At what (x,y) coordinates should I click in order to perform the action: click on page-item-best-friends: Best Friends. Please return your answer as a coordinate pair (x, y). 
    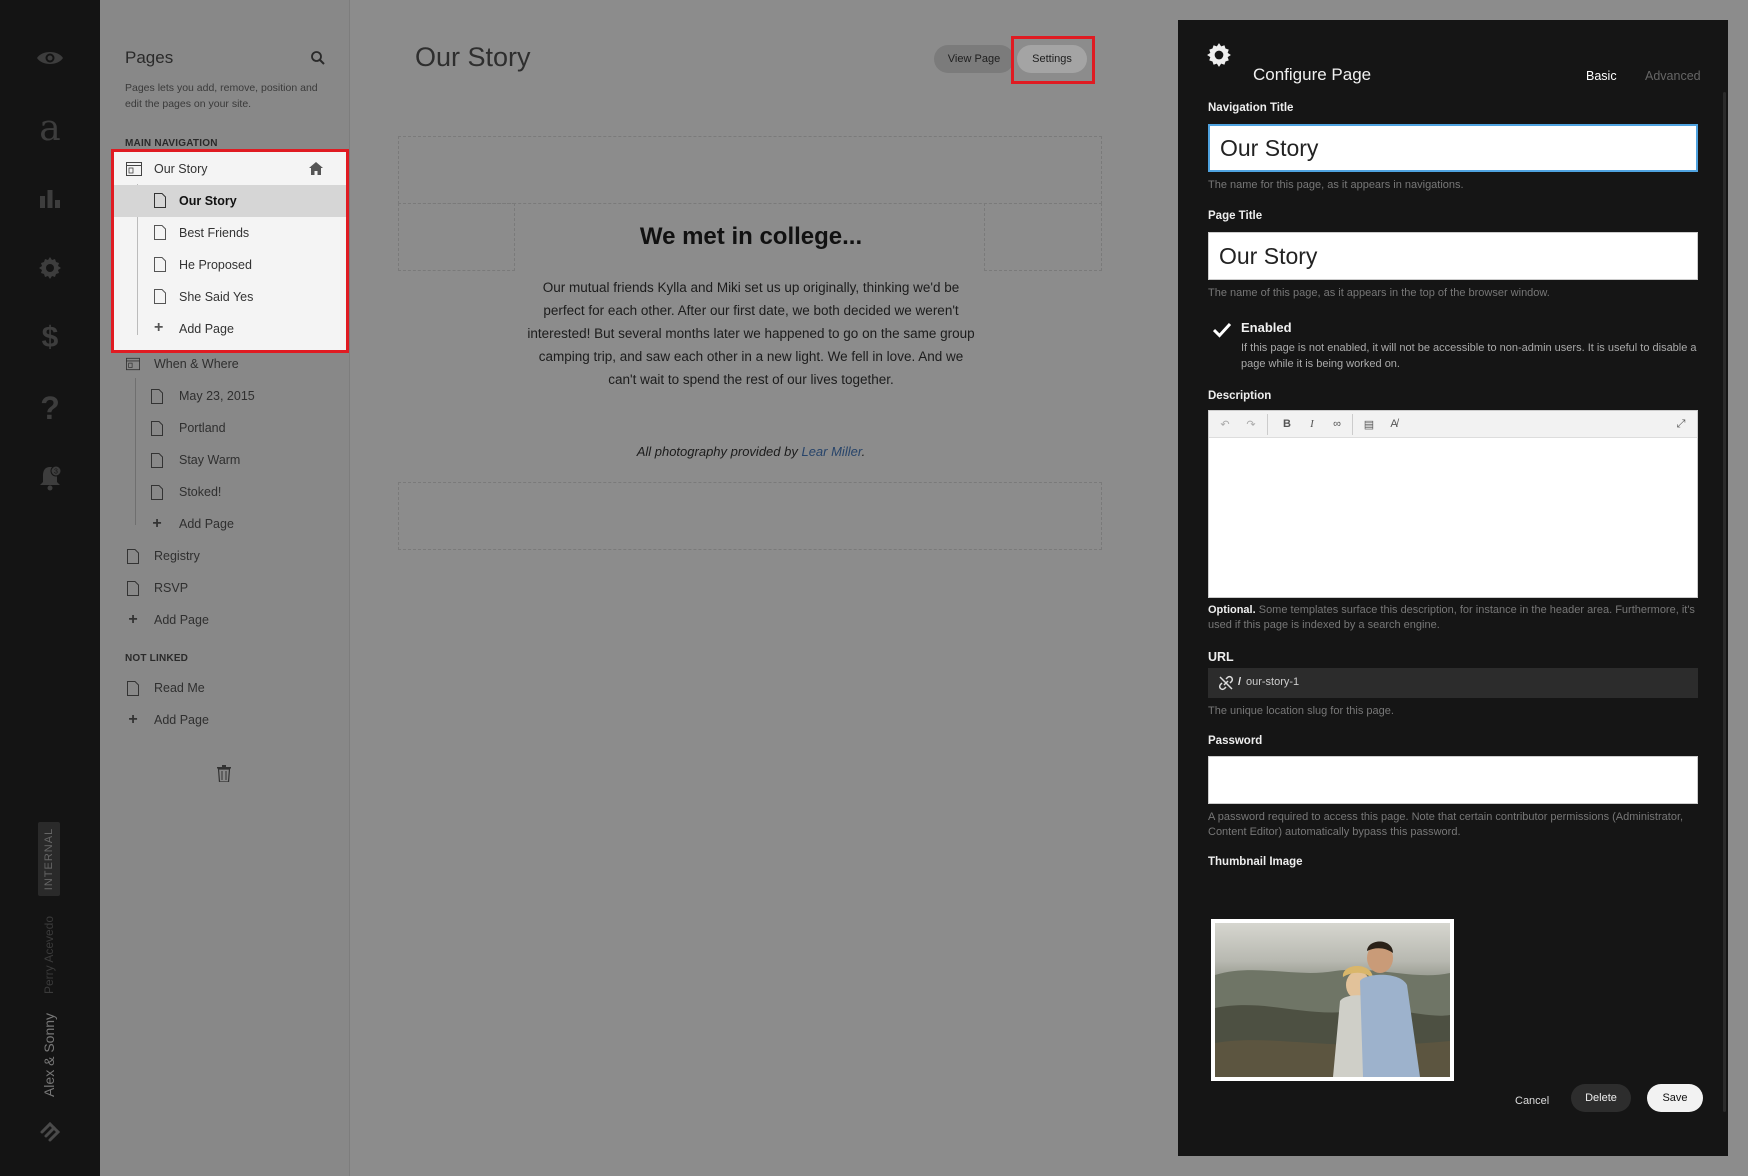
    Looking at the image, I should click on (230, 233).